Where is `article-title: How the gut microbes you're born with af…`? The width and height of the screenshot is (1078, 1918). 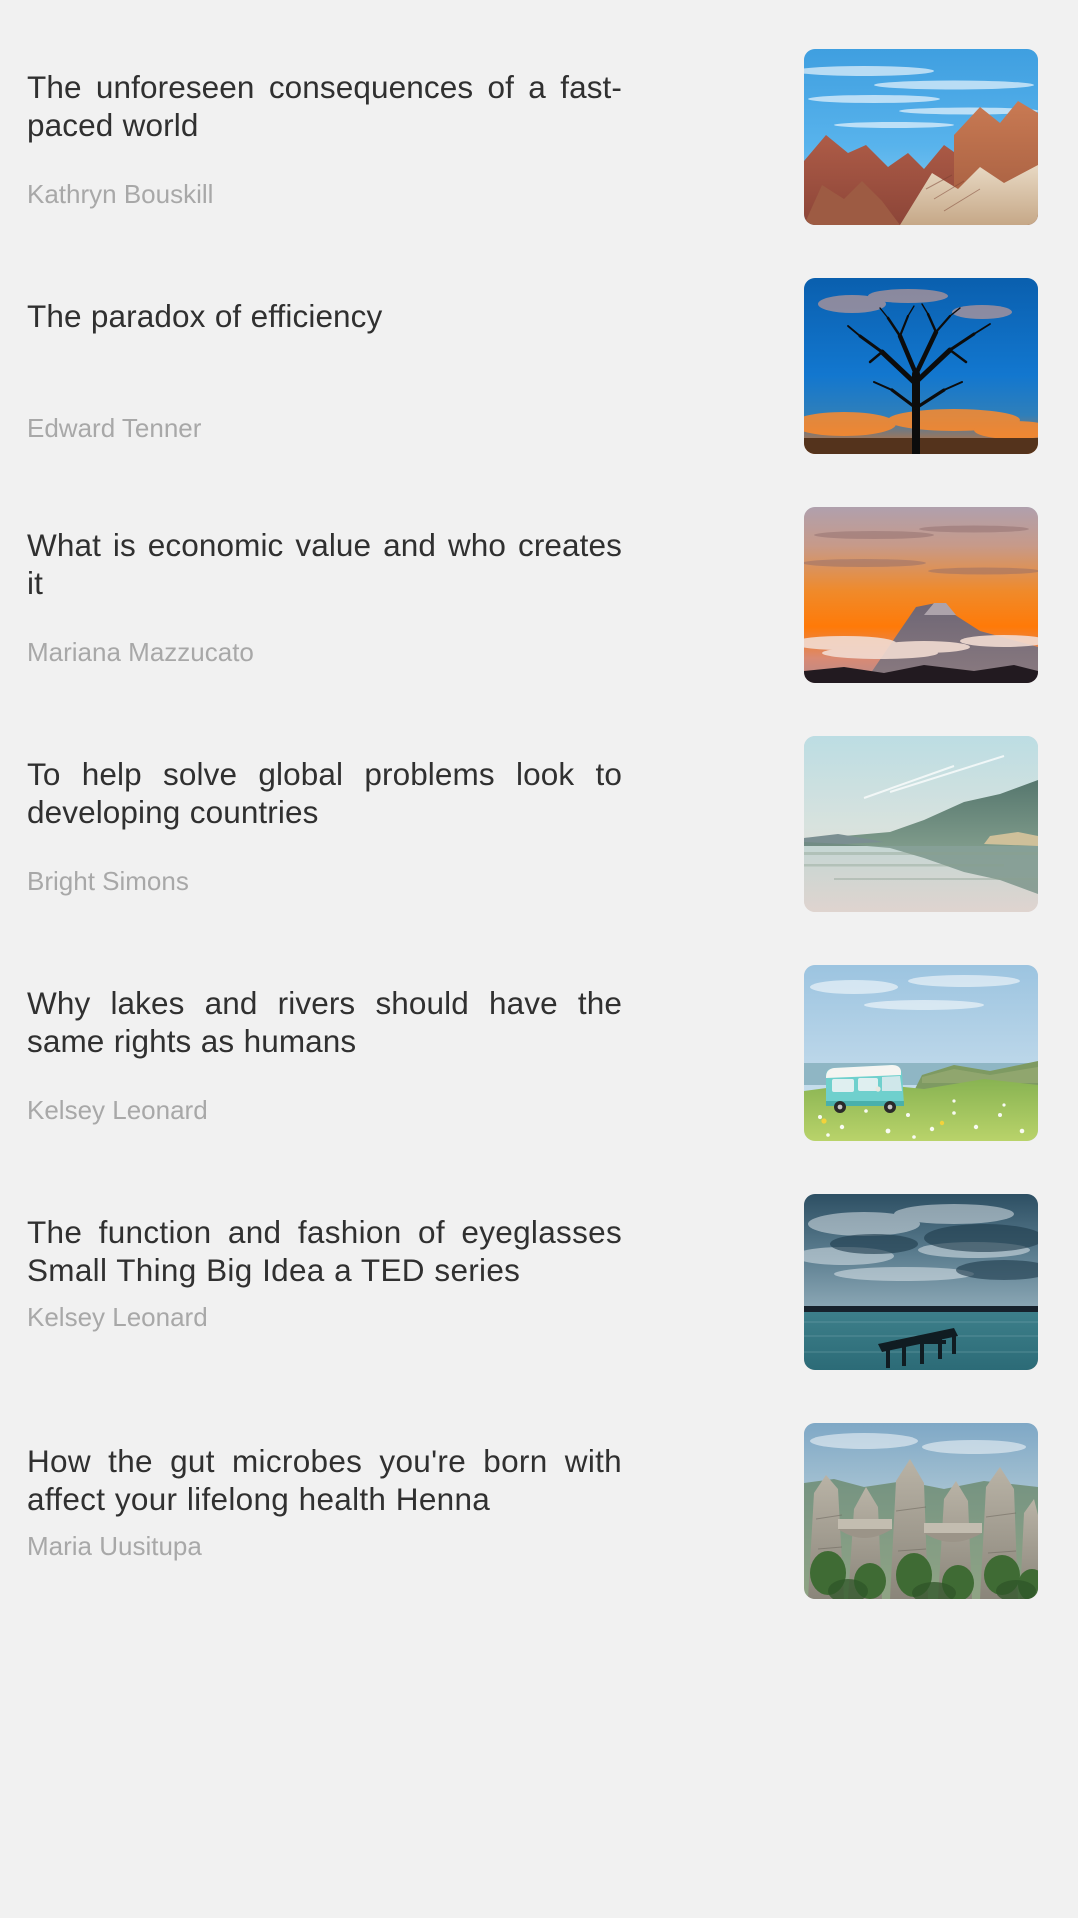
article-title: How the gut microbes you're born with af… is located at coordinates (324, 1480).